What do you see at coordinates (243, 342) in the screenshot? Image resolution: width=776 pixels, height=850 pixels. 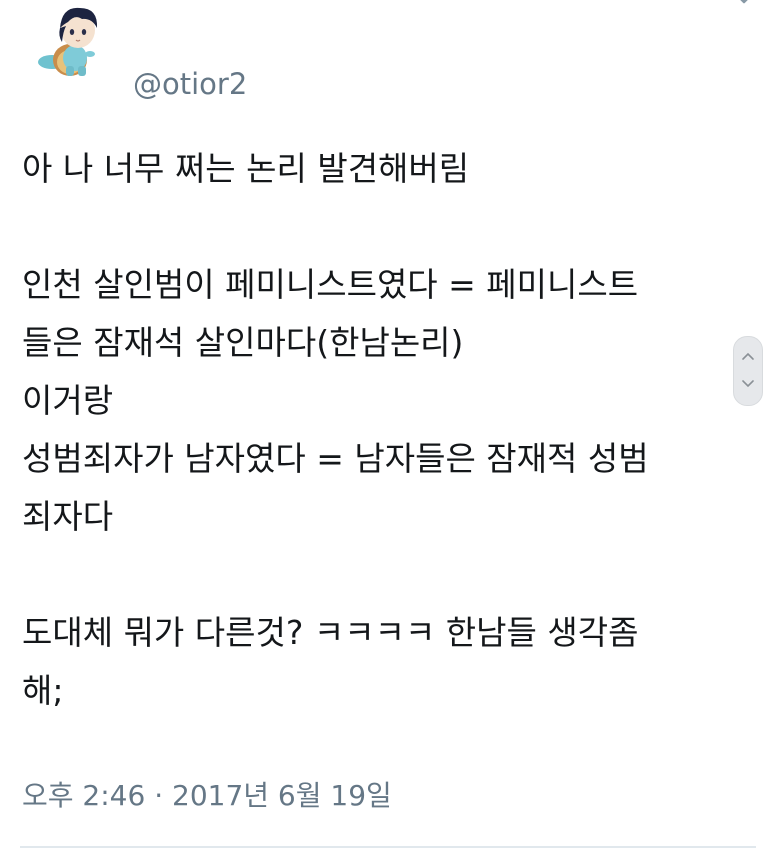 I see `tweet-line: 들은 잠재석 살인마다(한남논리)` at bounding box center [243, 342].